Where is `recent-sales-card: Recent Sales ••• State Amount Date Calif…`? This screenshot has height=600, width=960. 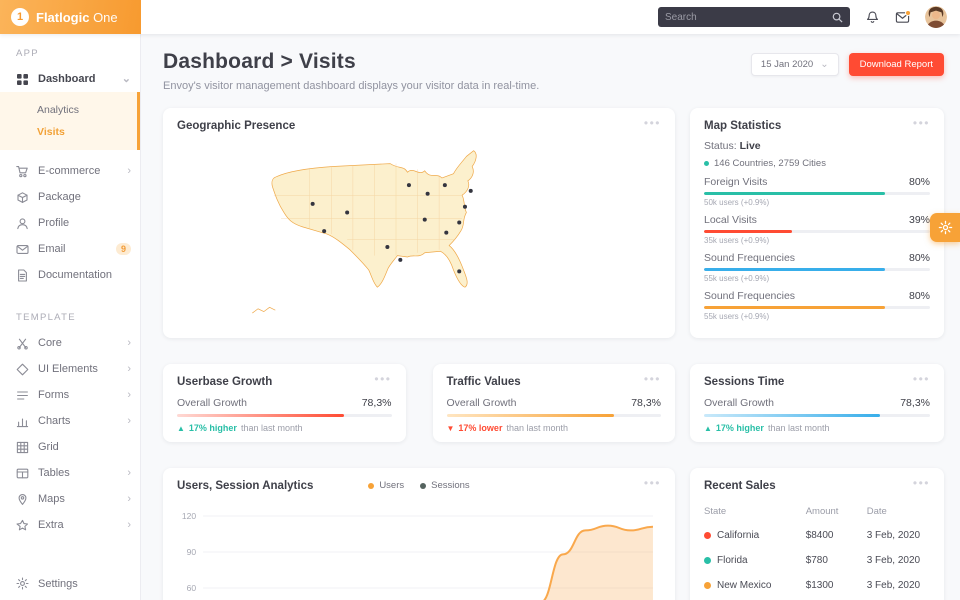
recent-sales-card: Recent Sales ••• State Amount Date Calif… is located at coordinates (817, 534).